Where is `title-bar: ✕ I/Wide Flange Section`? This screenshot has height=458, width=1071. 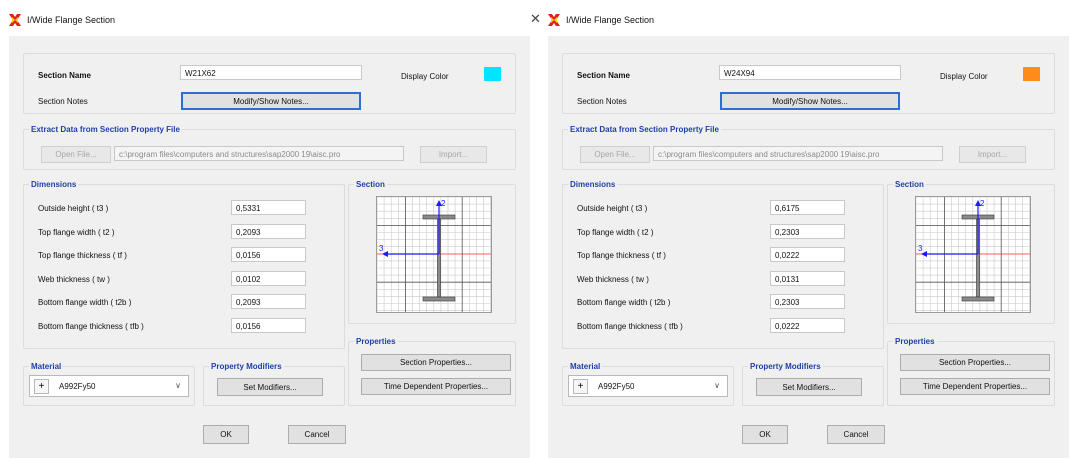 title-bar: ✕ I/Wide Flange Section is located at coordinates (800, 18).